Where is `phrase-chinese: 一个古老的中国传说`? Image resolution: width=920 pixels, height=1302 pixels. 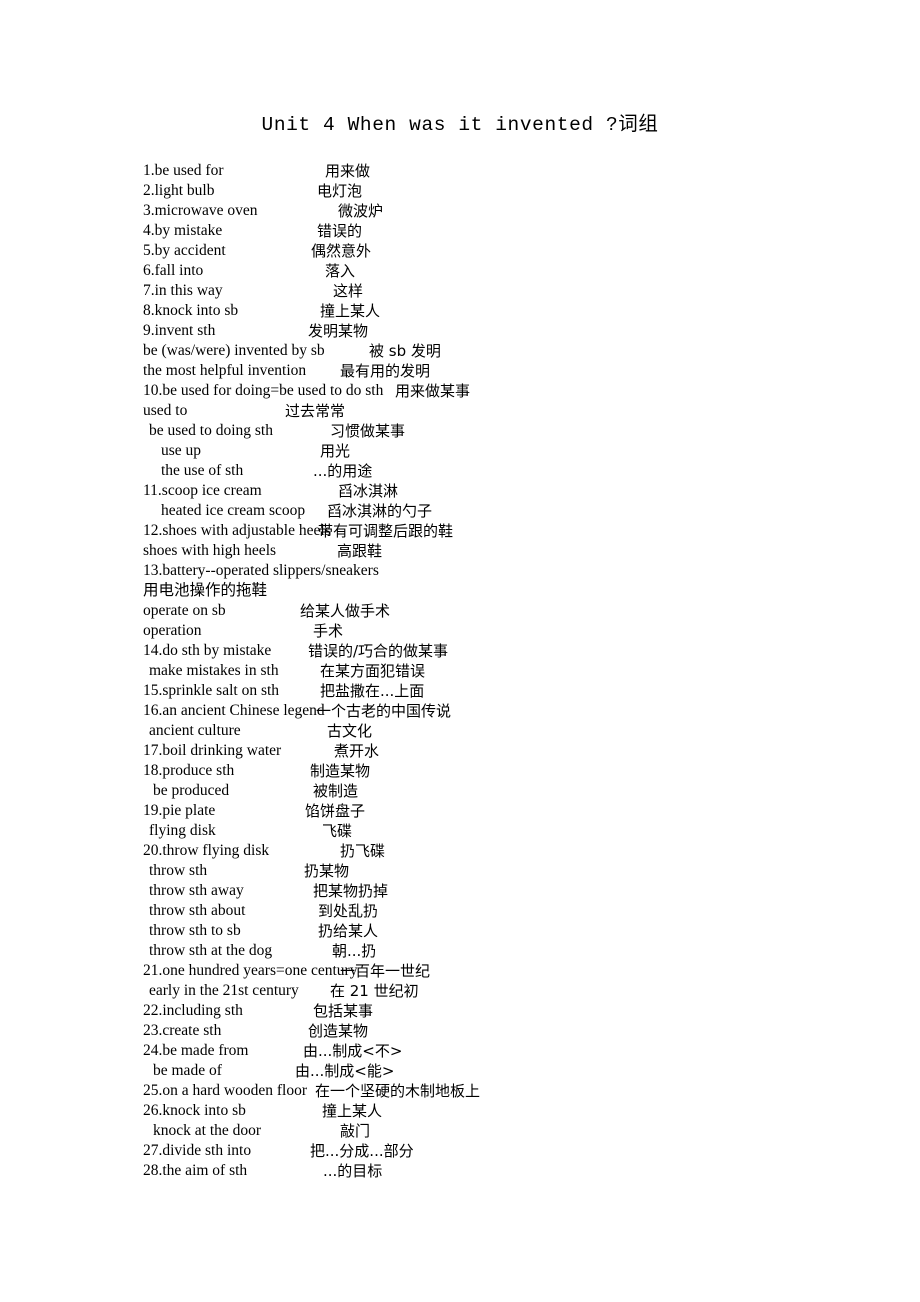
phrase-chinese: 一个古老的中国传说 is located at coordinates (384, 711).